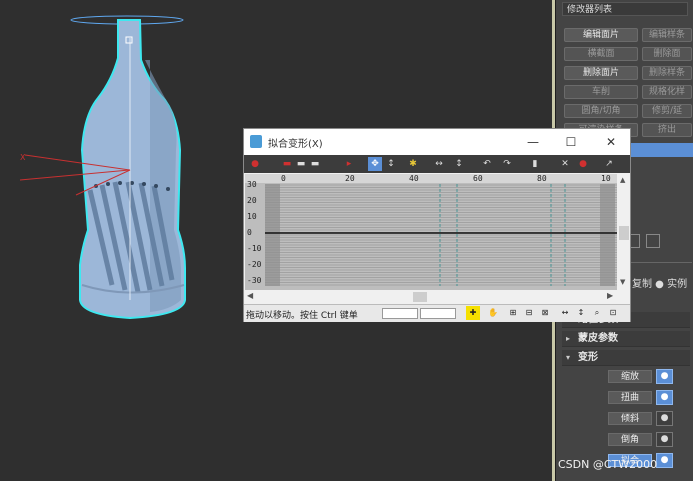 The height and width of the screenshot is (481, 693). I want to click on scroll-up-icon: ▲, so click(622, 180).